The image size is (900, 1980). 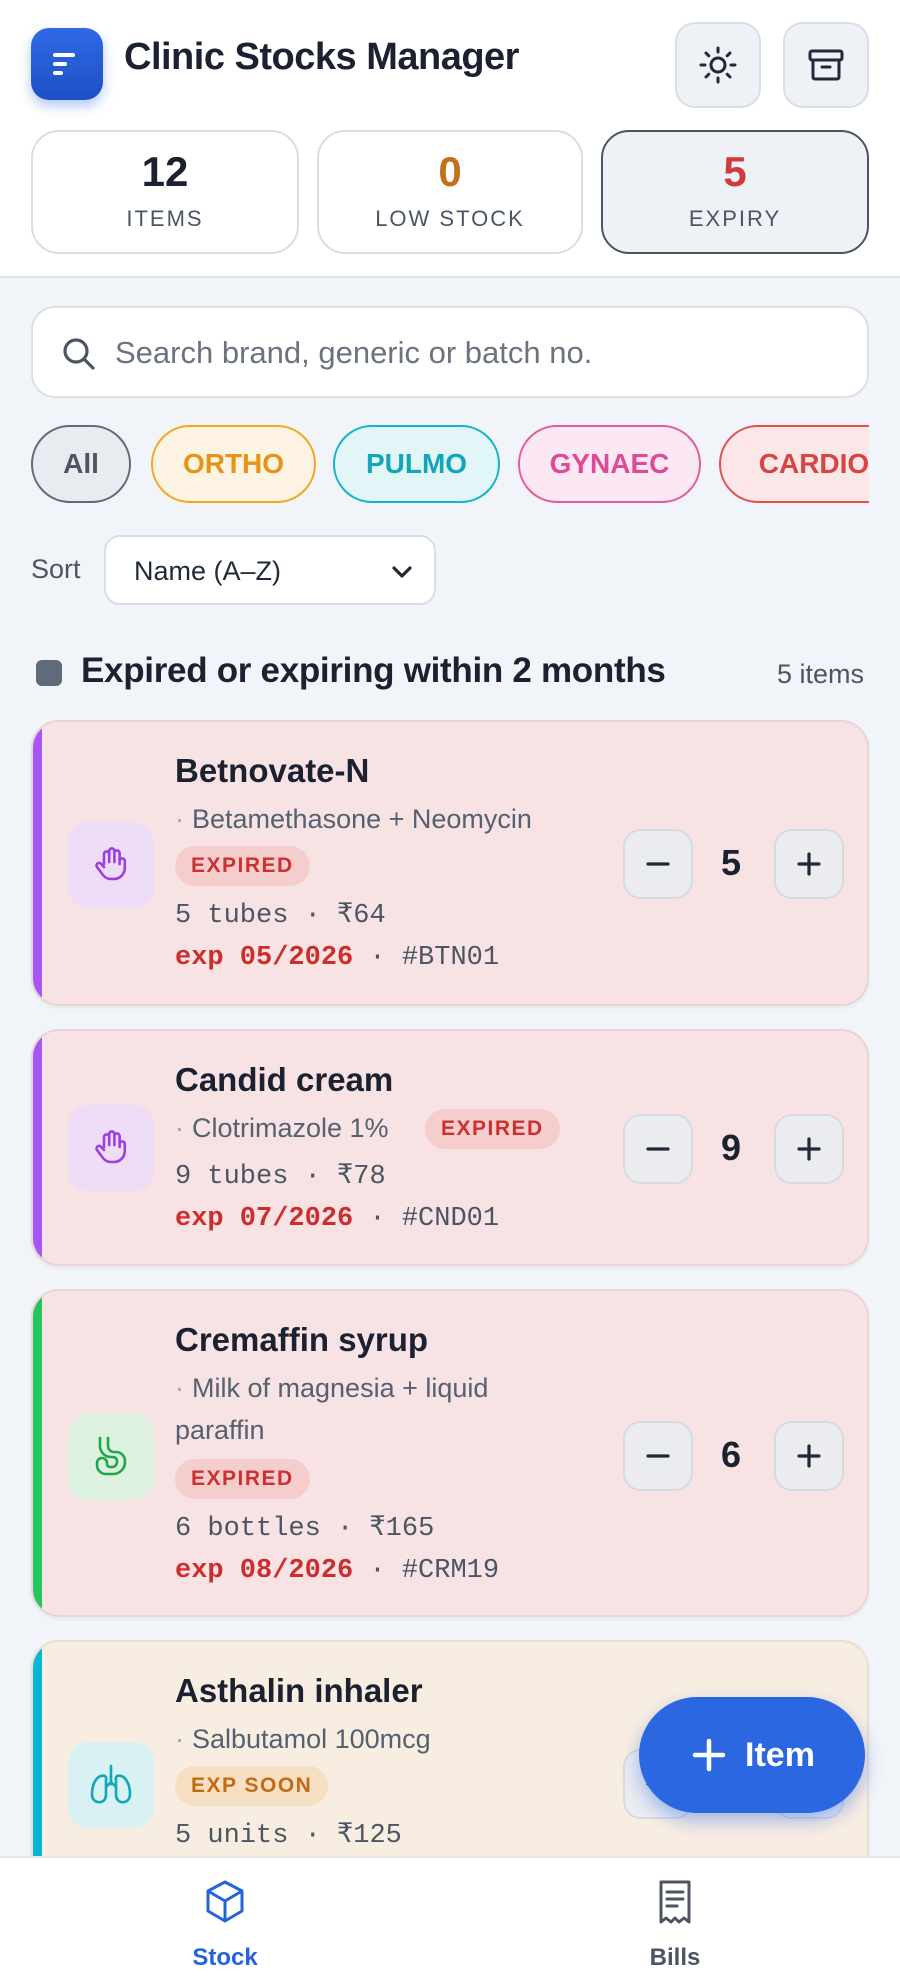 I want to click on category-filter-chips: All ORTHO PULMO GYNAEC CARDIO, so click(x=450, y=465).